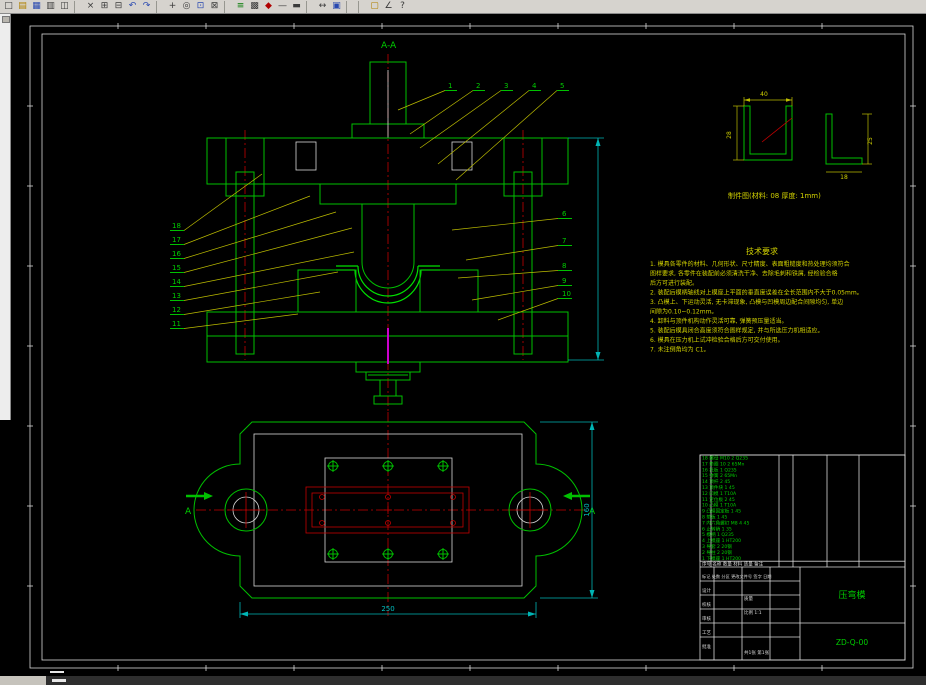  Describe the element at coordinates (566, 294) in the screenshot. I see `callout-10: 10` at that location.